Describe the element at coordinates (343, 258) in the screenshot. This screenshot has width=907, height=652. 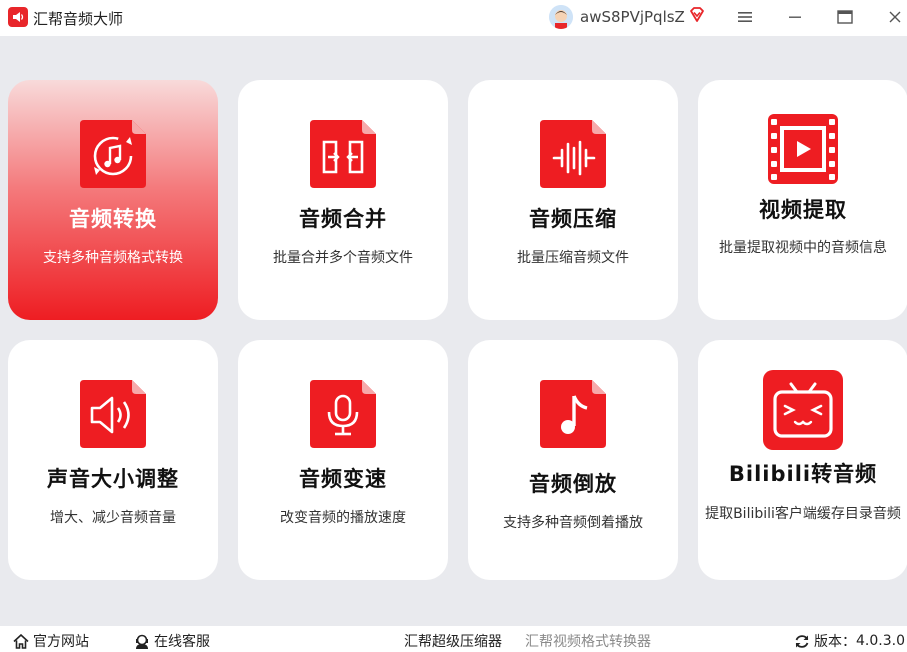
I see `card-desc: 批量合并多个音频文件` at that location.